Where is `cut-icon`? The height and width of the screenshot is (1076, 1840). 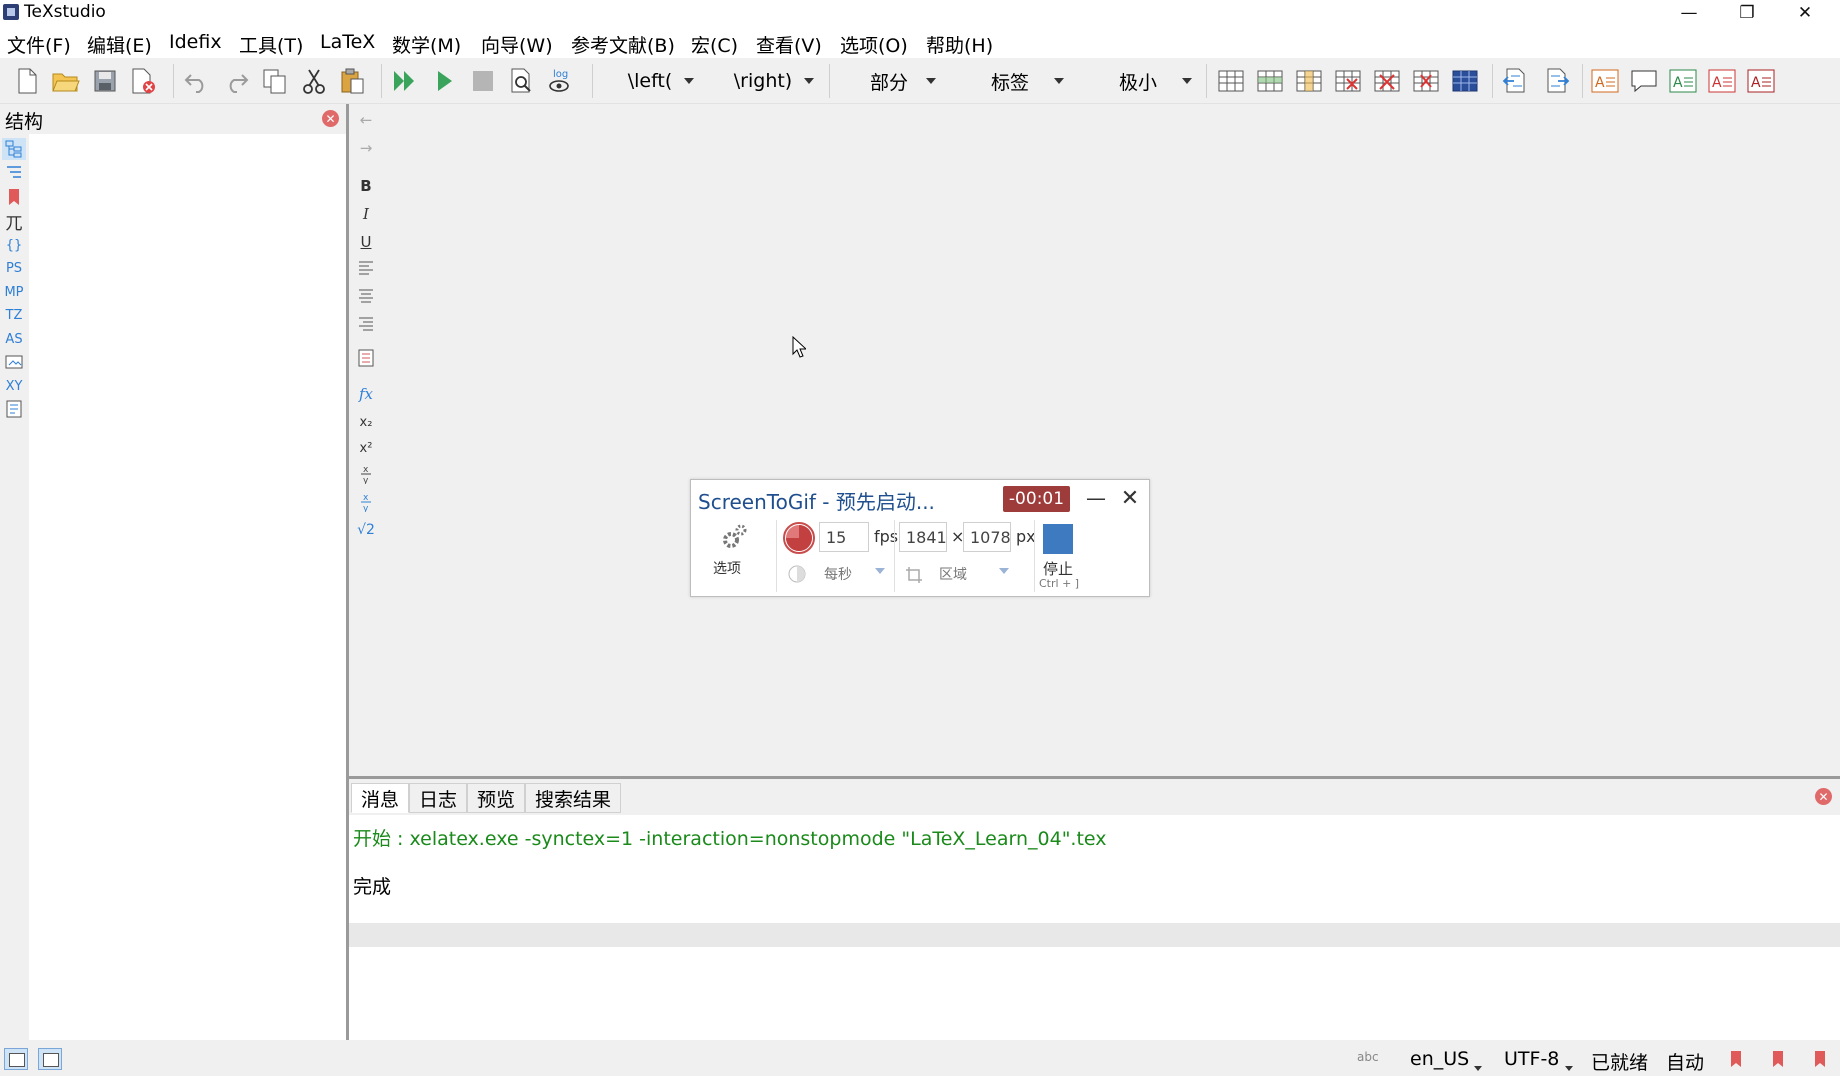 cut-icon is located at coordinates (314, 81).